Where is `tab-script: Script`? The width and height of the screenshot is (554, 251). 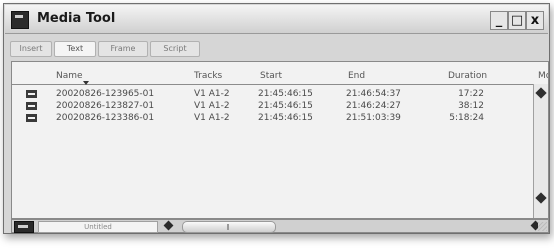 tab-script: Script is located at coordinates (175, 49).